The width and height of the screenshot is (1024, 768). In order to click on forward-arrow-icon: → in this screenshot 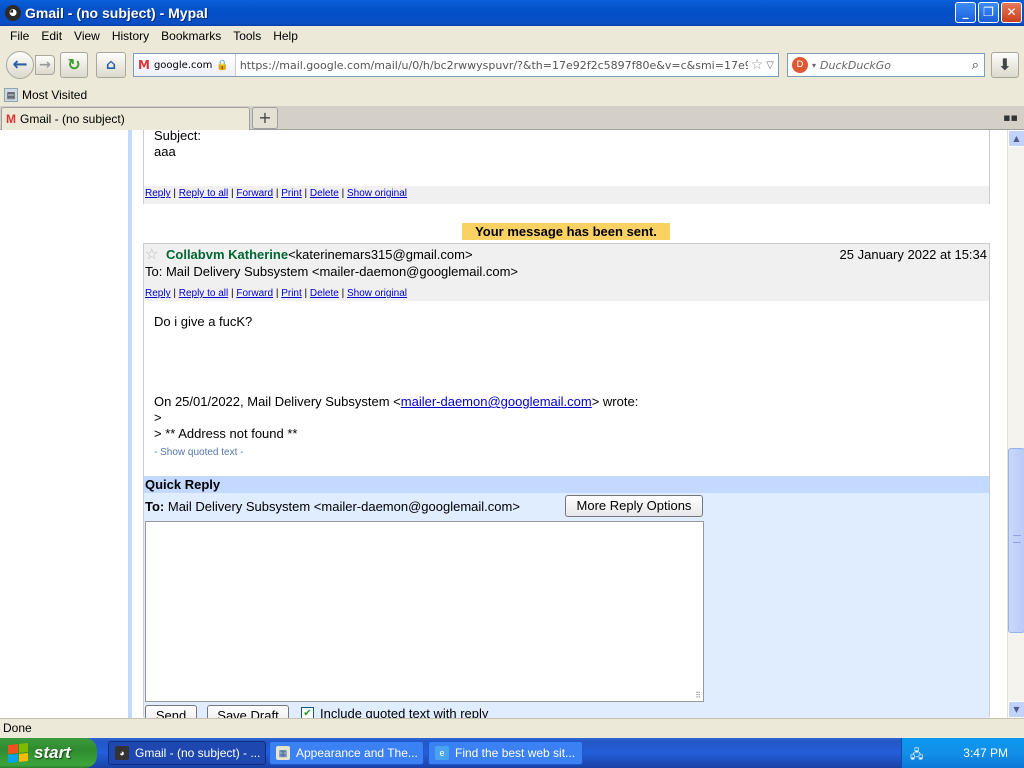, I will do `click(45, 65)`.